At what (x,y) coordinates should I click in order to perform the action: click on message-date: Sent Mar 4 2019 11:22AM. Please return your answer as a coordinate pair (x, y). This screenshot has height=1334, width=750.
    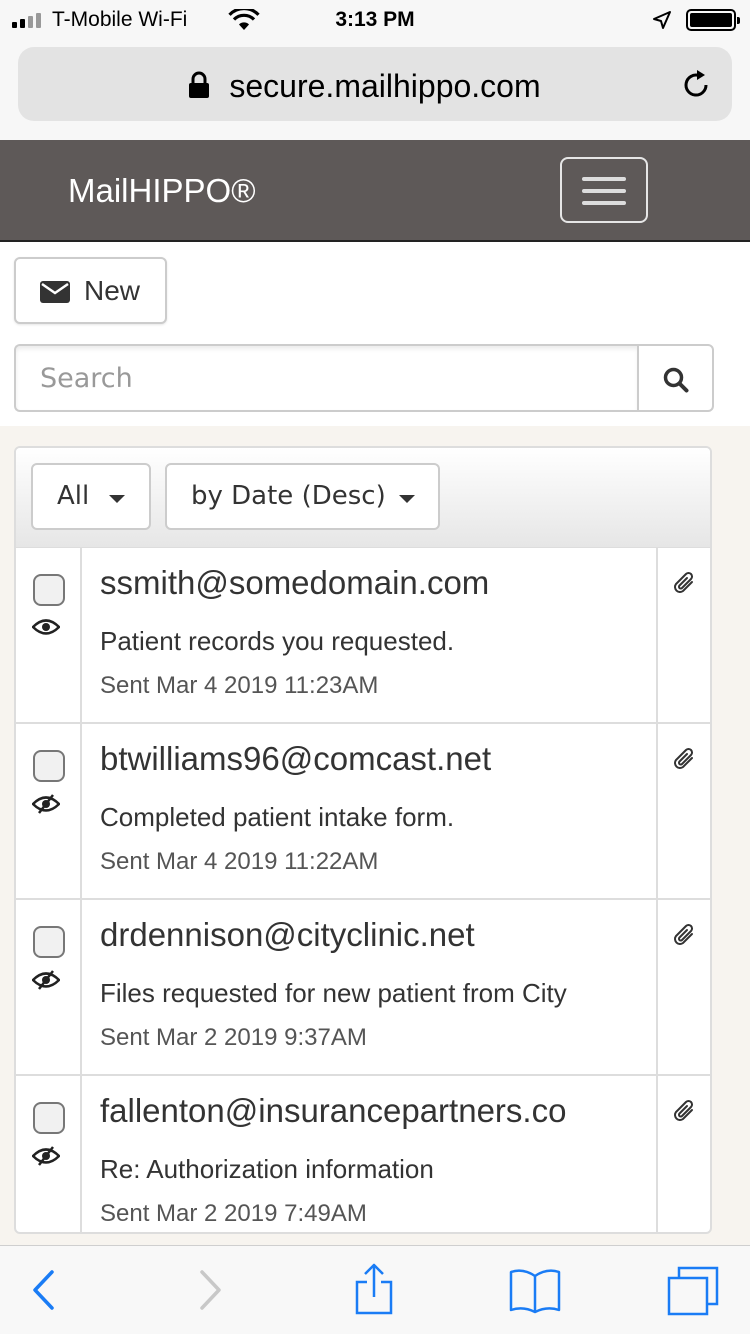
    Looking at the image, I should click on (239, 861).